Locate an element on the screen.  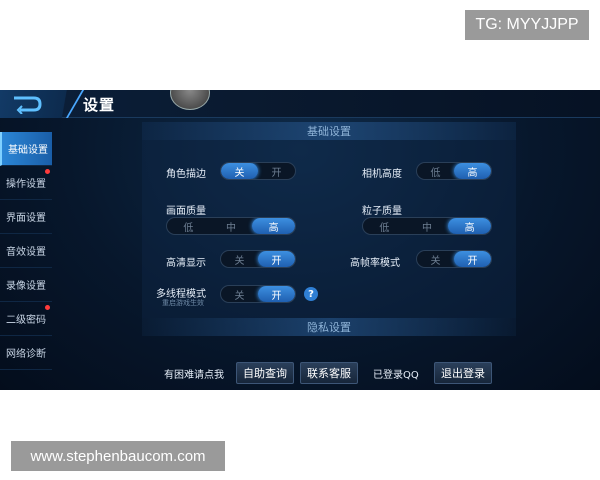
sidebar-item: 录像设置 is located at coordinates (26, 285).